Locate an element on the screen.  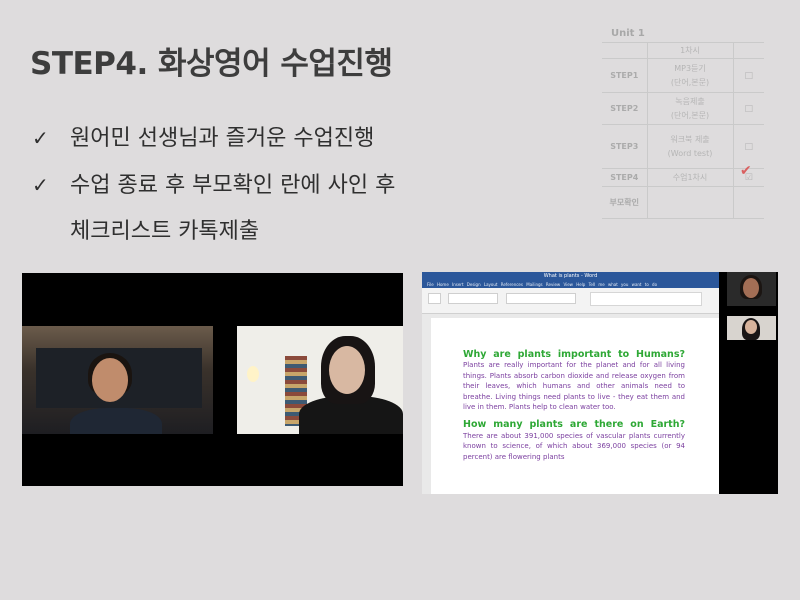
checklist-task: 워크북 제출 (Word test) is located at coordinates (690, 146).